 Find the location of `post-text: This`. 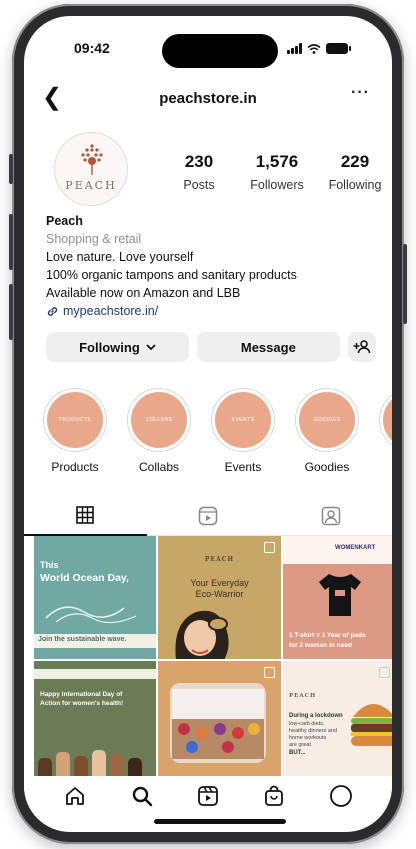

post-text: This is located at coordinates (49, 565).